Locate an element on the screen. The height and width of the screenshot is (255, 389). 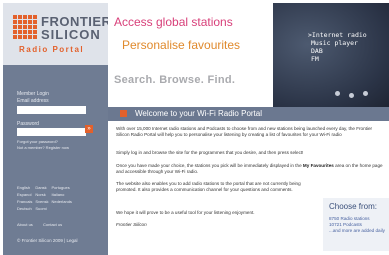
radio-display-image is located at coordinates (331, 55).